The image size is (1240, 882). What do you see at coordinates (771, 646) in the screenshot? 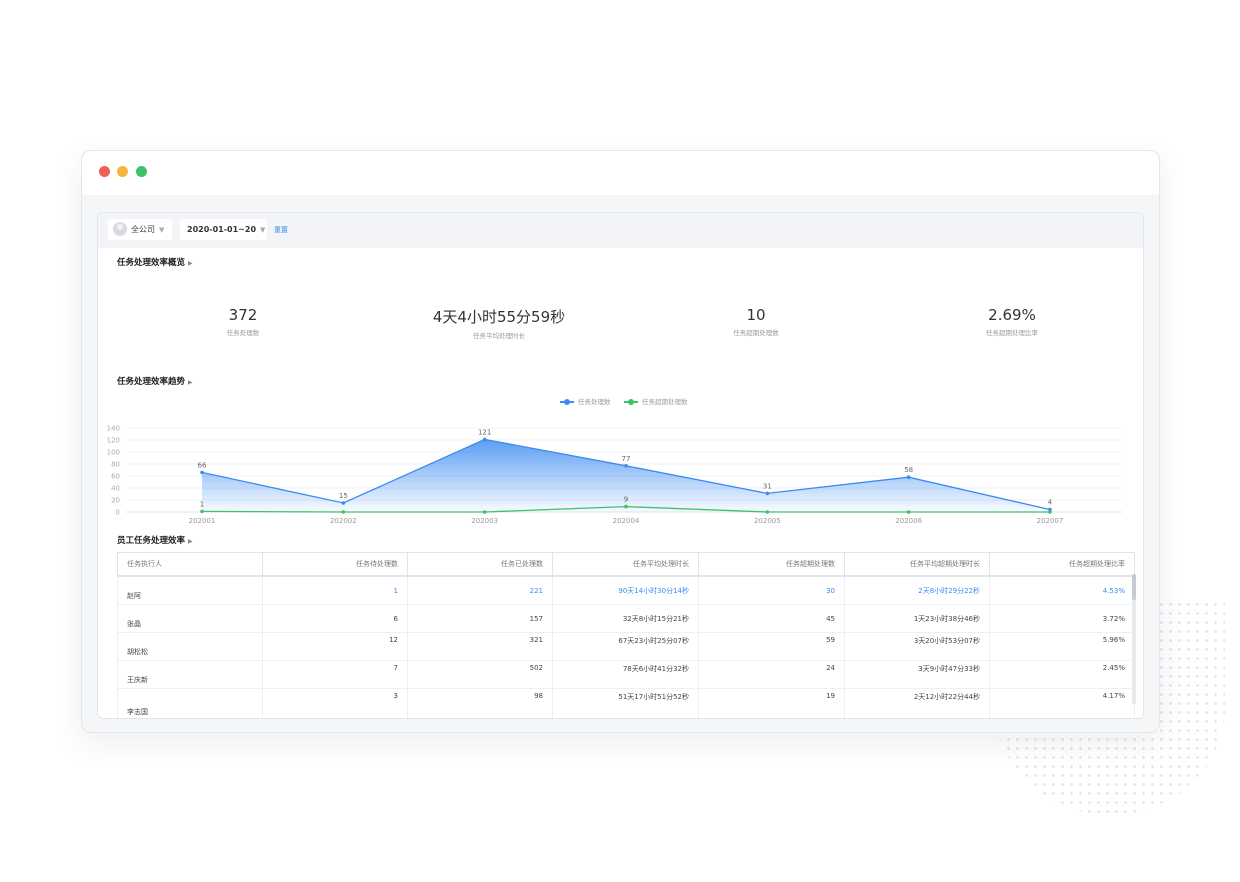
I see `table-cell: 59` at bounding box center [771, 646].